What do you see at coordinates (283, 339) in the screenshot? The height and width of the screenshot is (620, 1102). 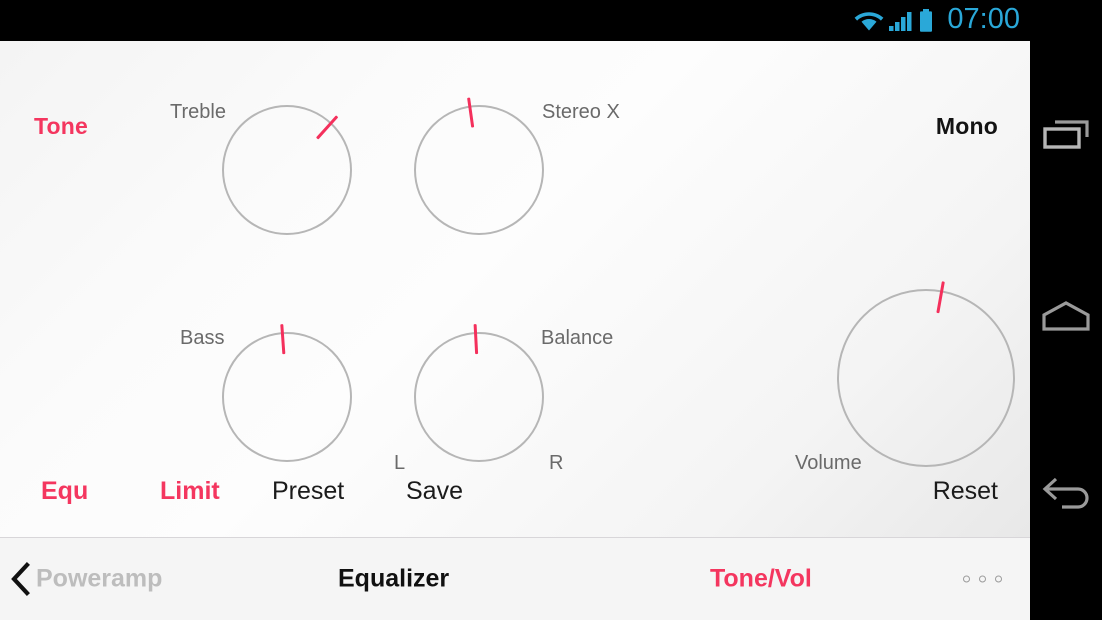 I see `knob-bass-indicator` at bounding box center [283, 339].